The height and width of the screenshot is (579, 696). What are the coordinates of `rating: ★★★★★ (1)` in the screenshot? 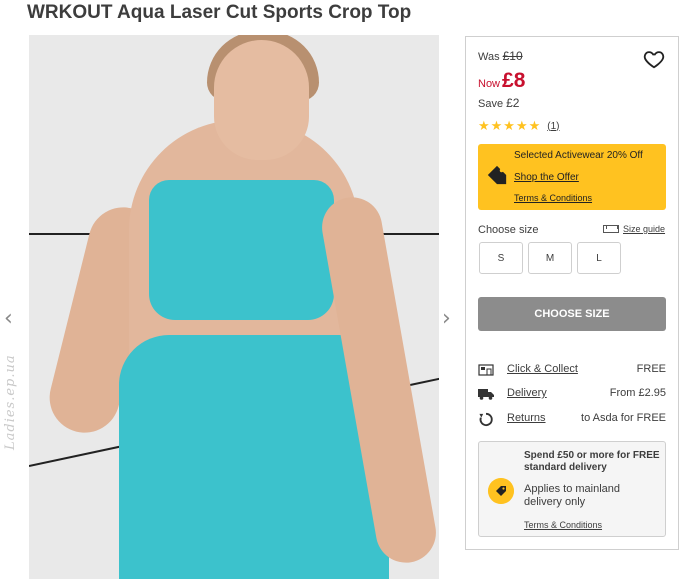 It's located at (519, 126).